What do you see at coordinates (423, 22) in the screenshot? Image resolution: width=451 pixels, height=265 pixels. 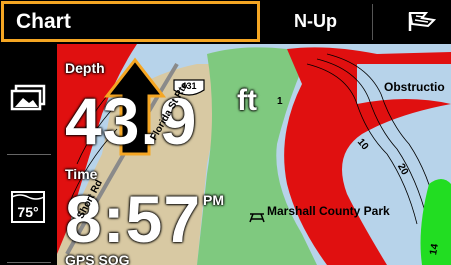 I see `chart-flag-icon` at bounding box center [423, 22].